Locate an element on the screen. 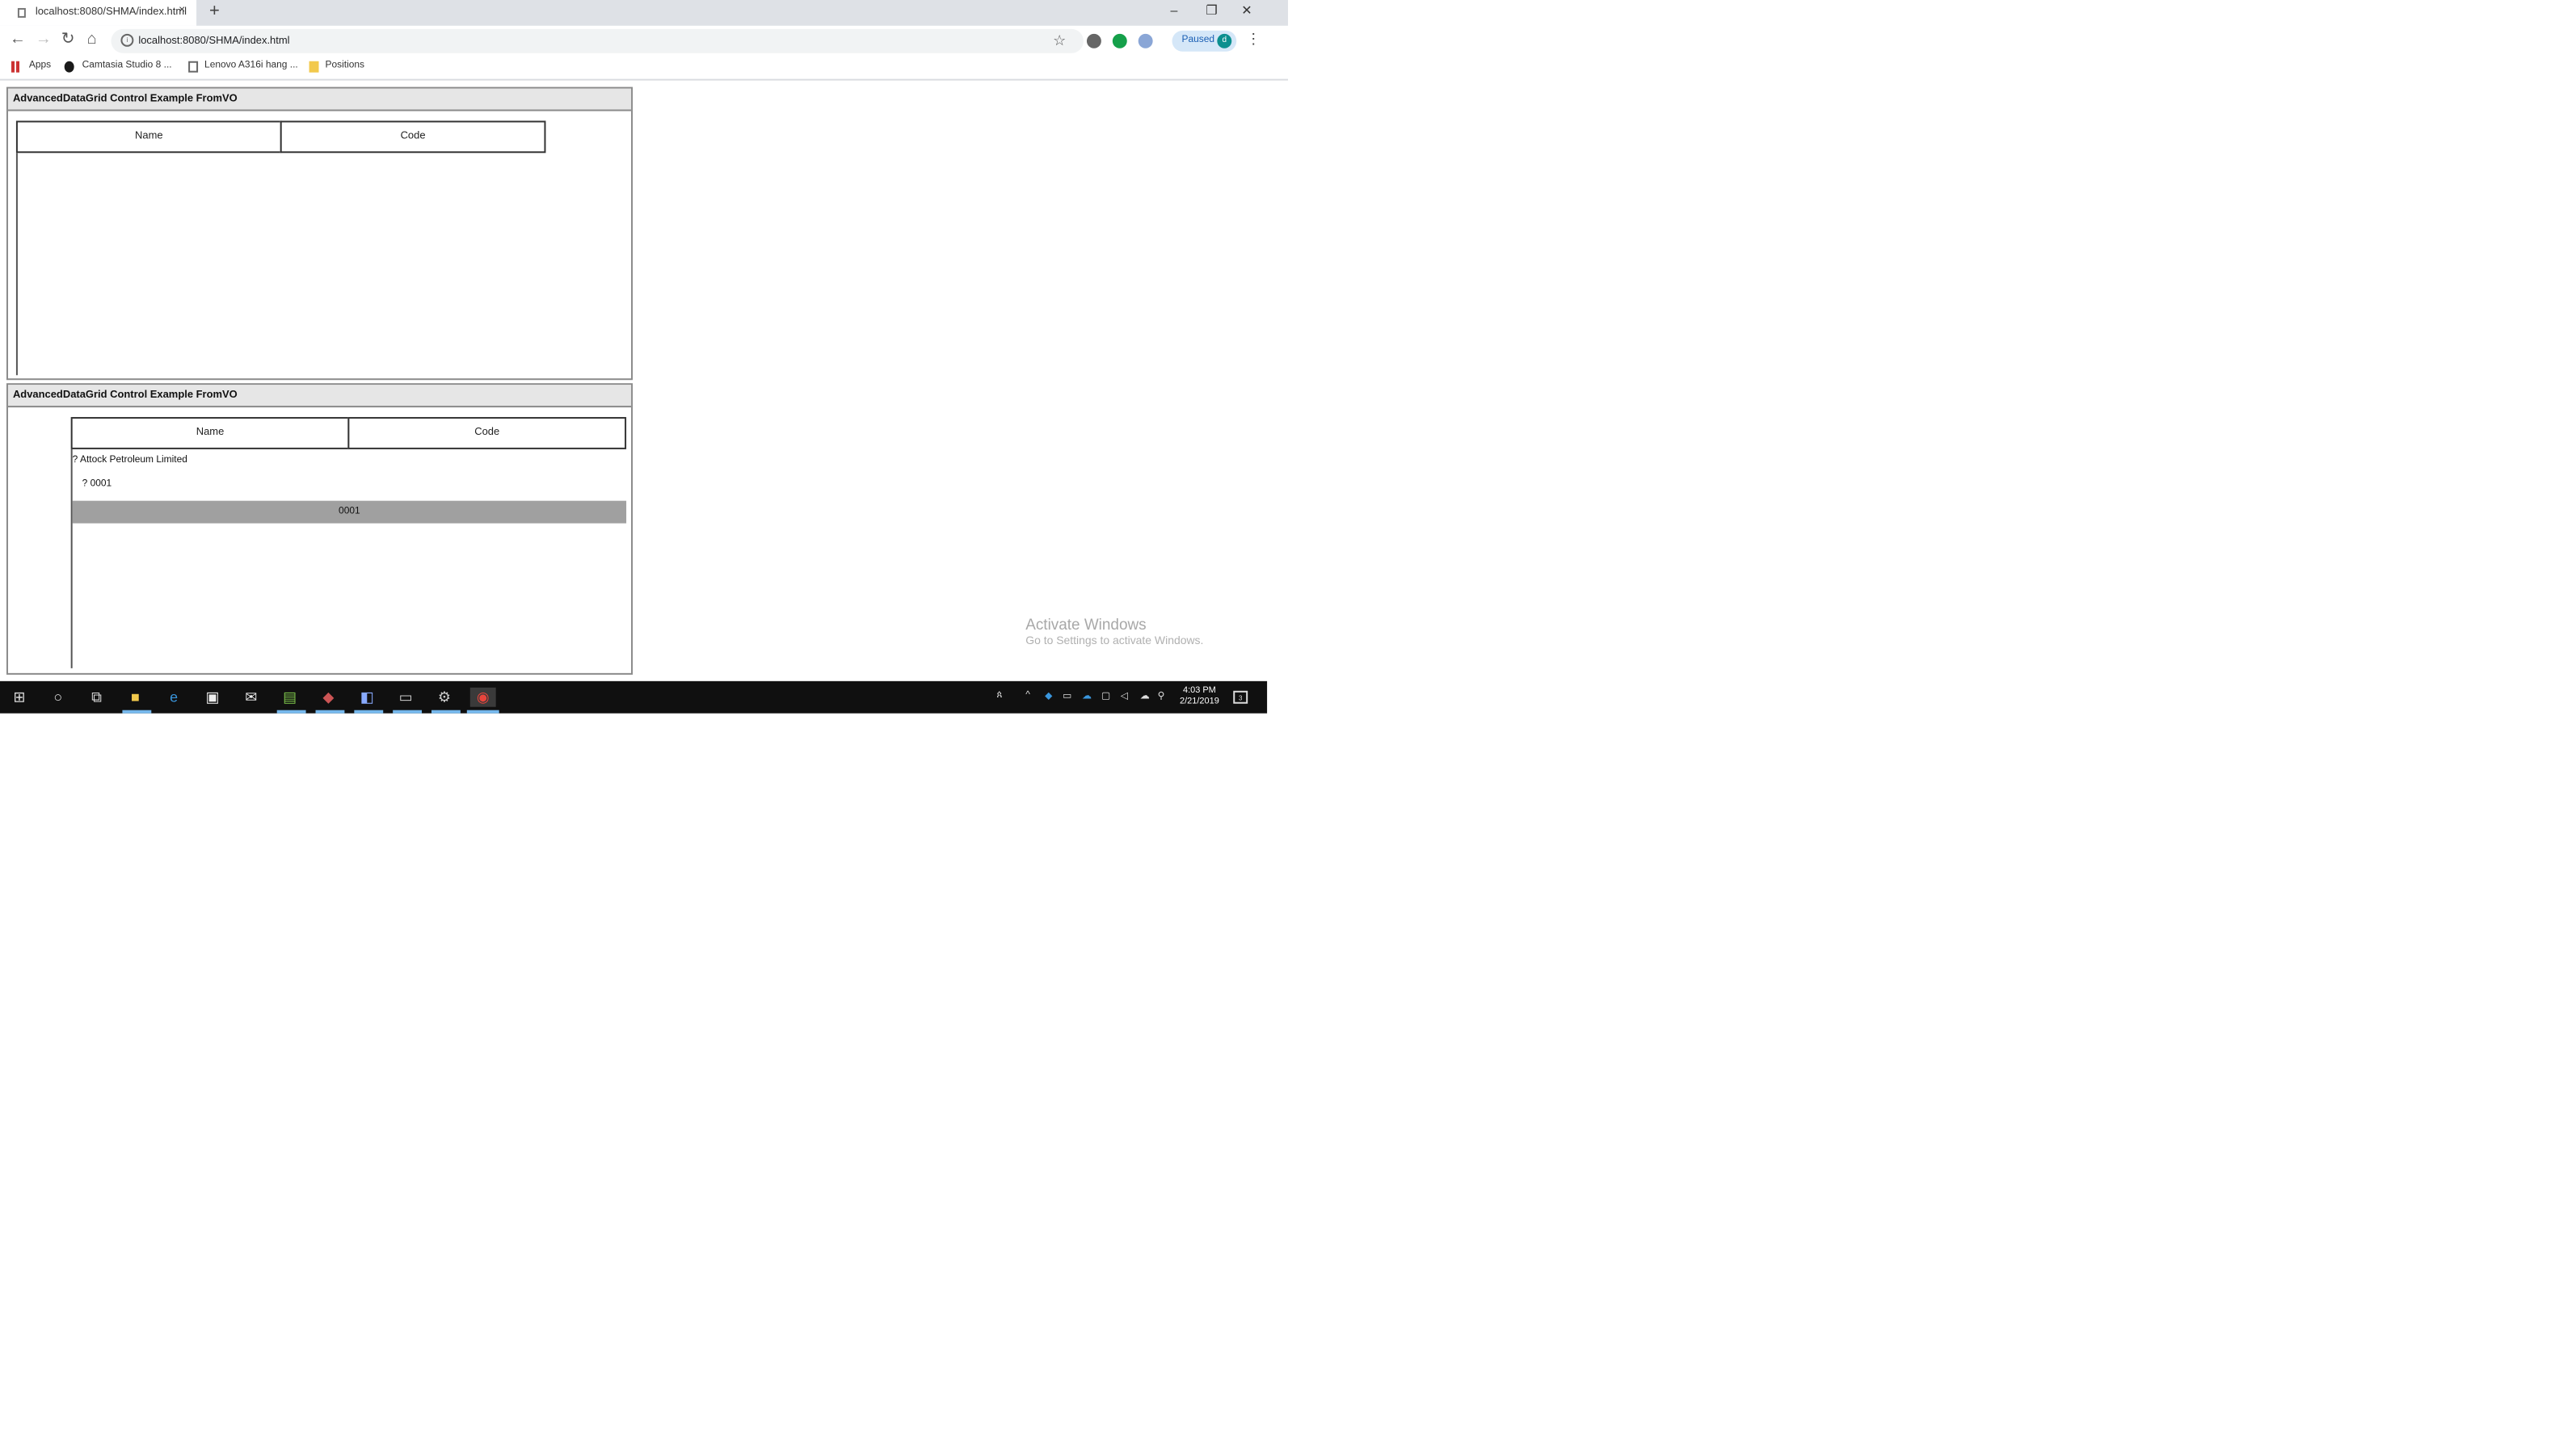 The height and width of the screenshot is (1449, 2576). task-view-icon: ⧉ is located at coordinates (97, 698).